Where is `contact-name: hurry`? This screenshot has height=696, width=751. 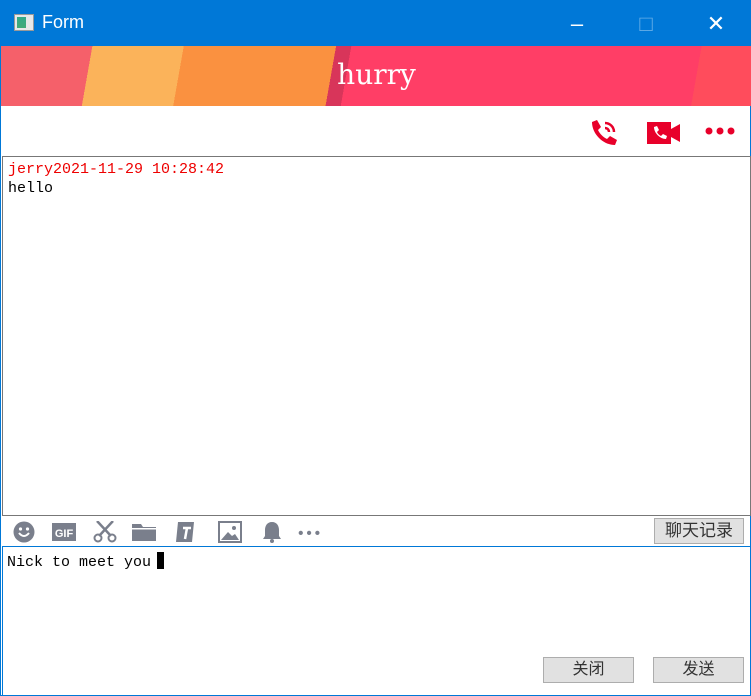 contact-name: hurry is located at coordinates (376, 74).